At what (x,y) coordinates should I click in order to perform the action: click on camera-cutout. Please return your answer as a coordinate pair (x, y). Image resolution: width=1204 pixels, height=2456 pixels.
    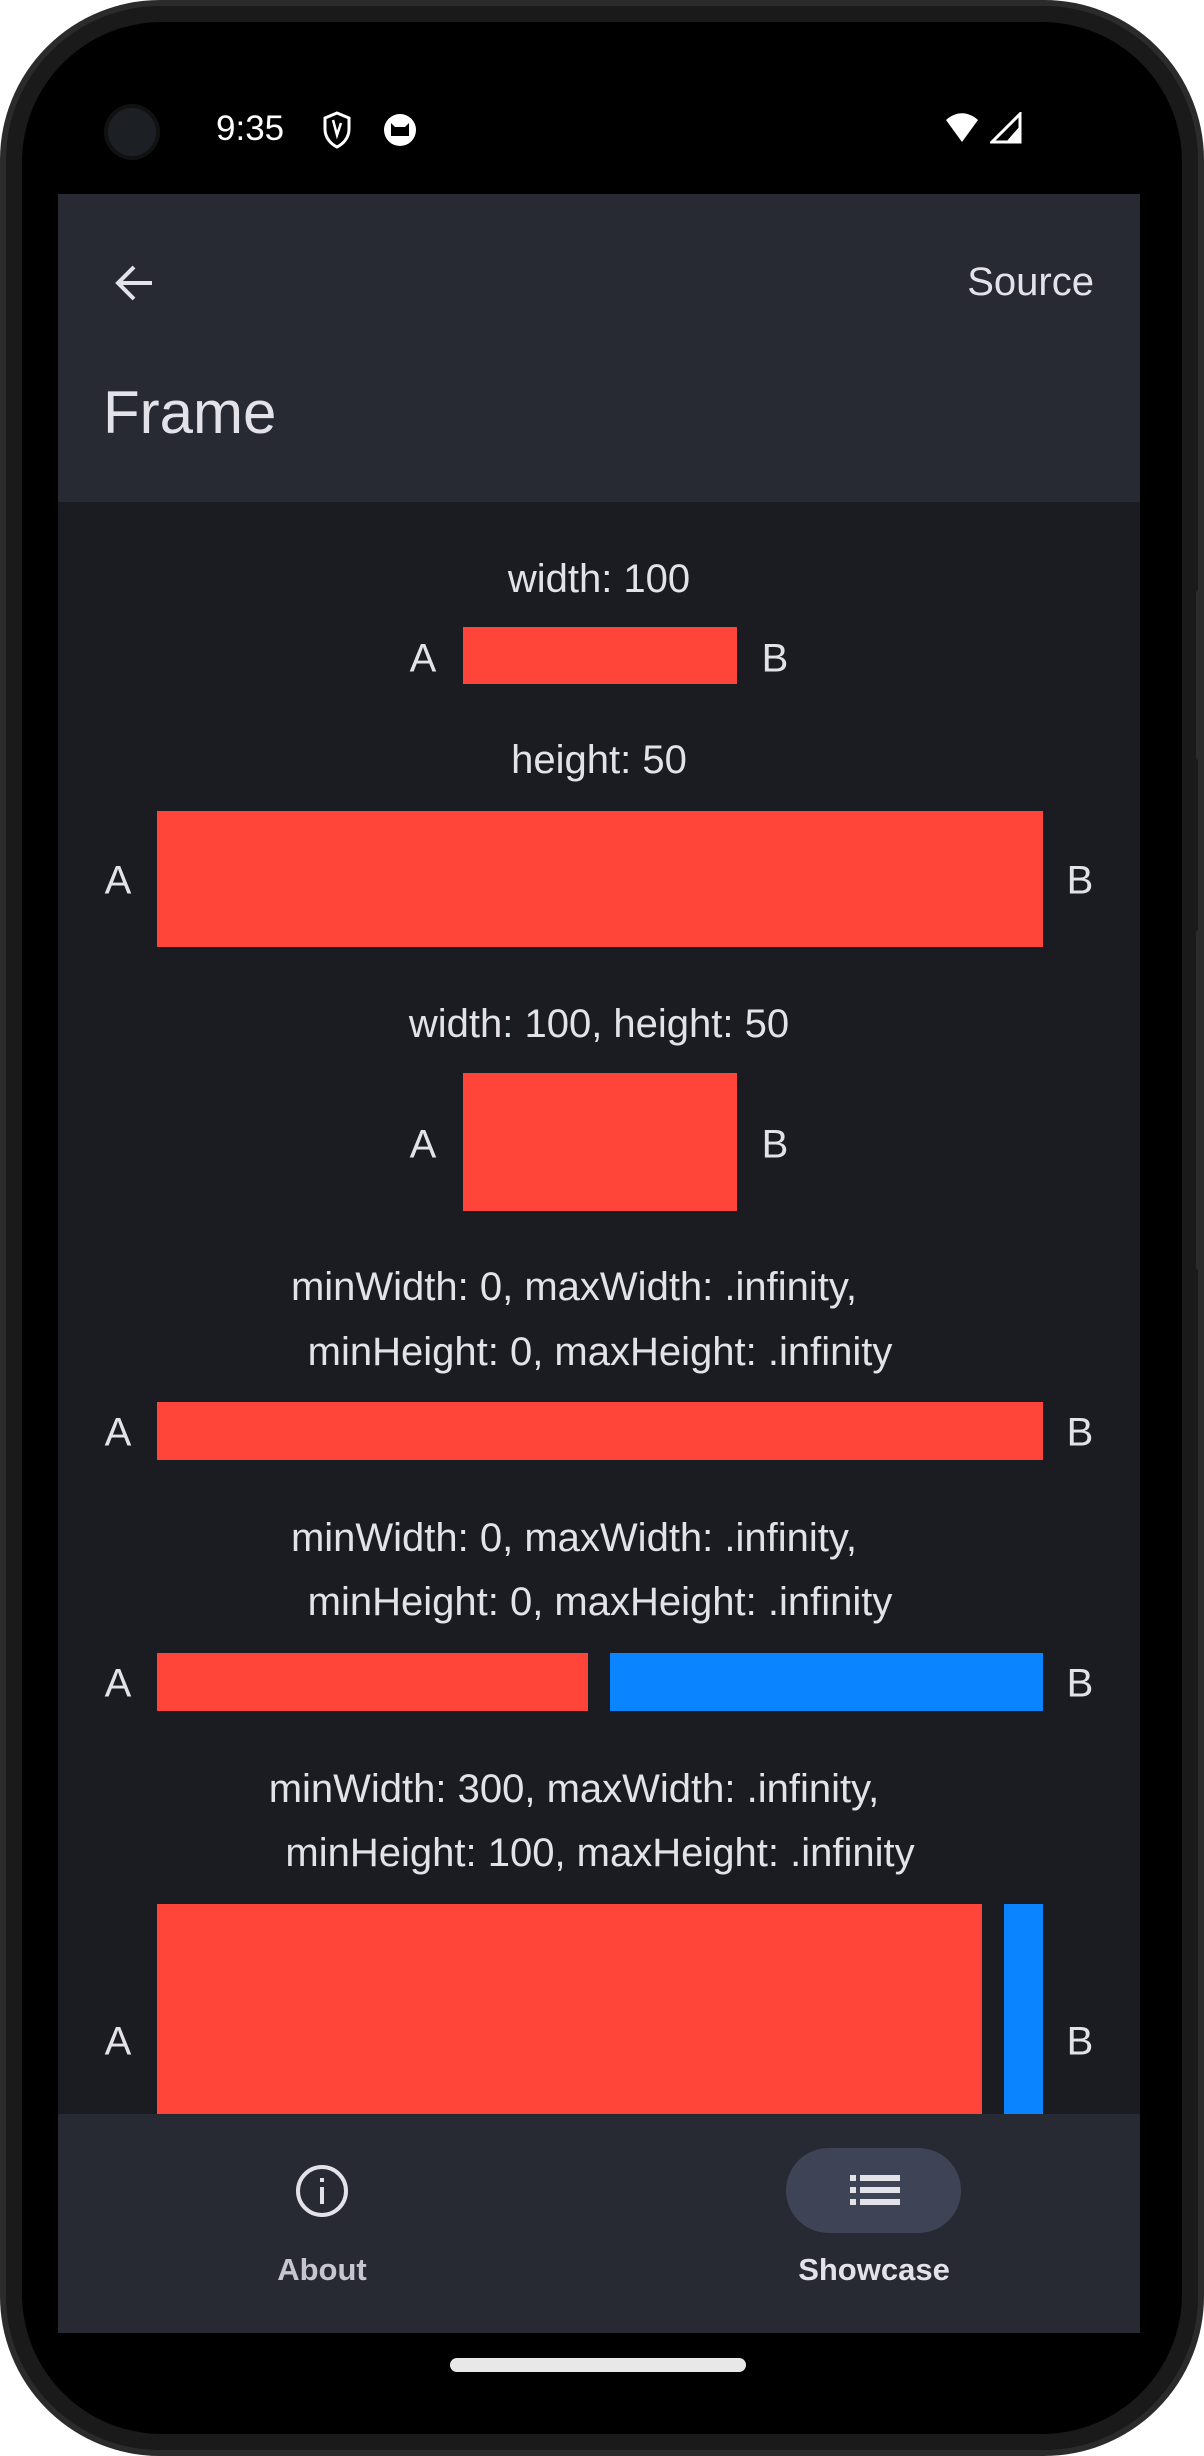
    Looking at the image, I should click on (132, 132).